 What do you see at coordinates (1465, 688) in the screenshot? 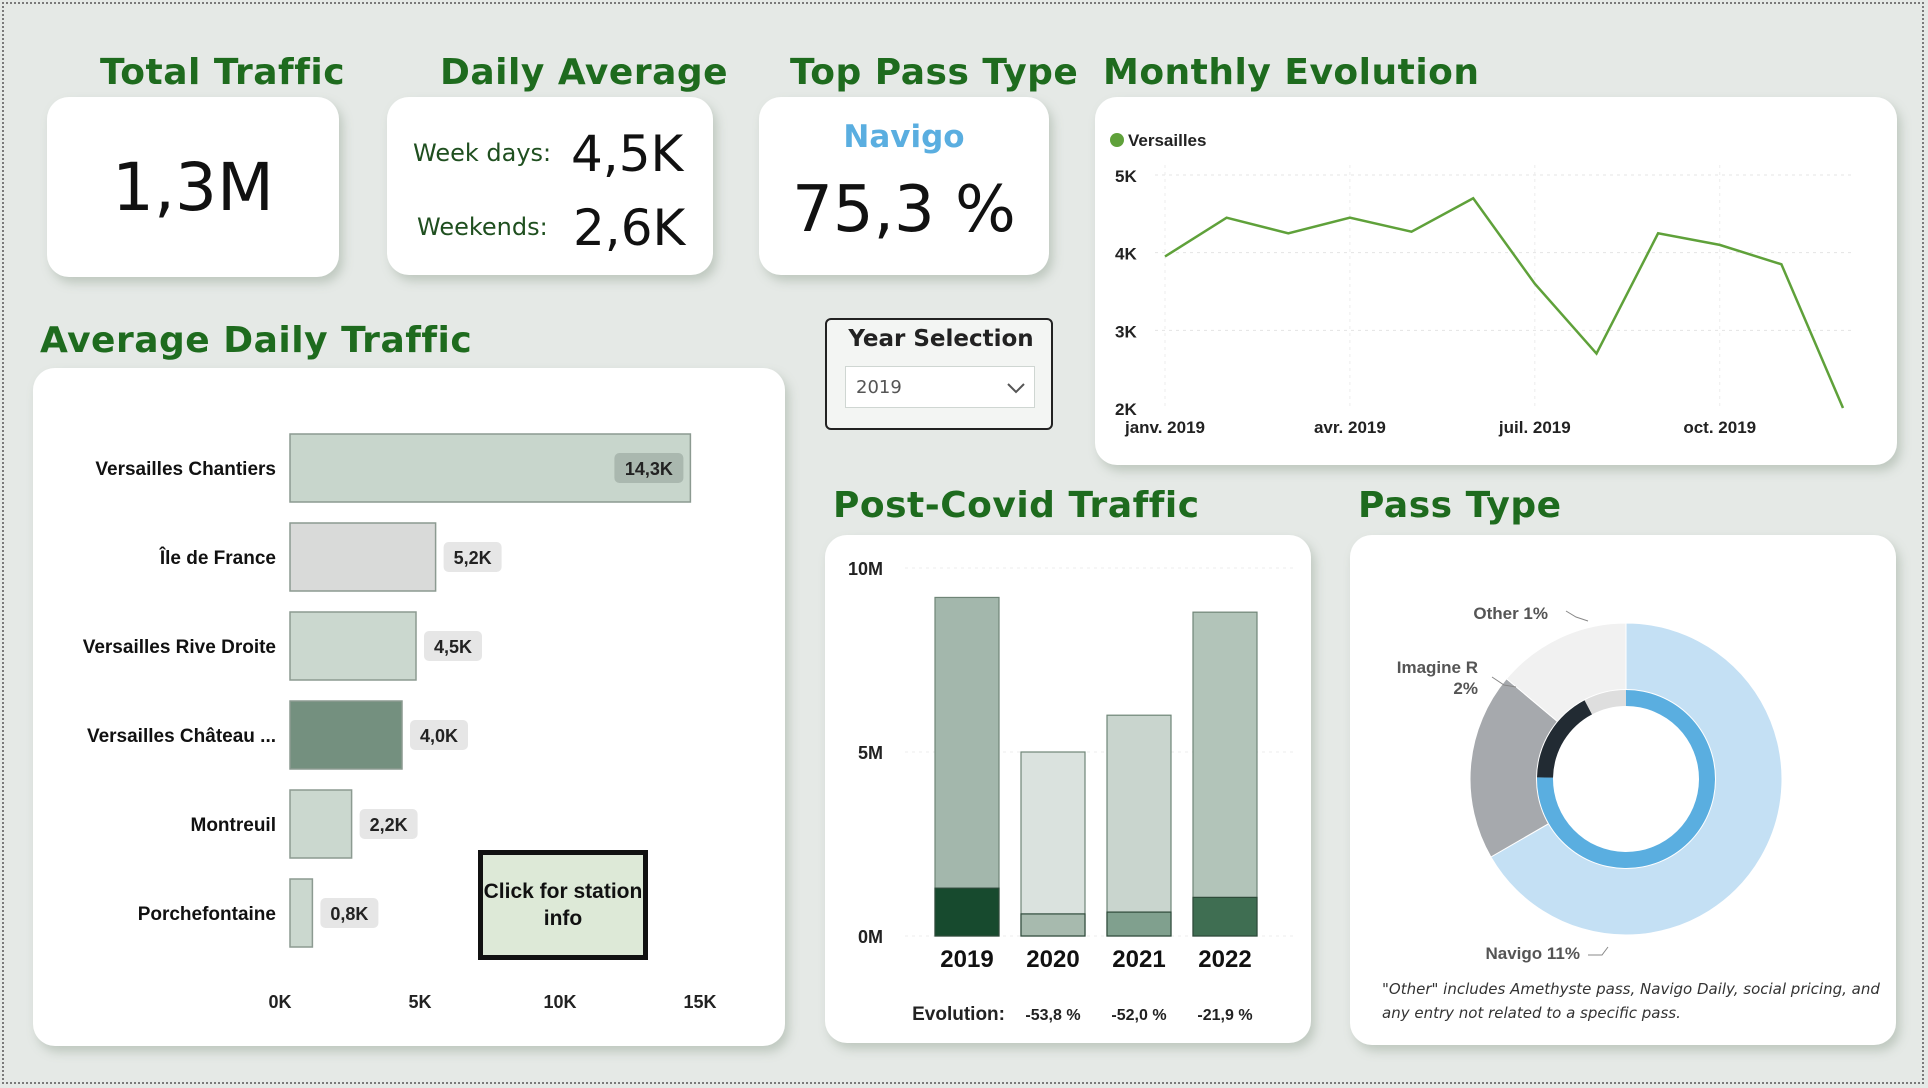
I see `slice-label-imagine-r-pct: 2%` at bounding box center [1465, 688].